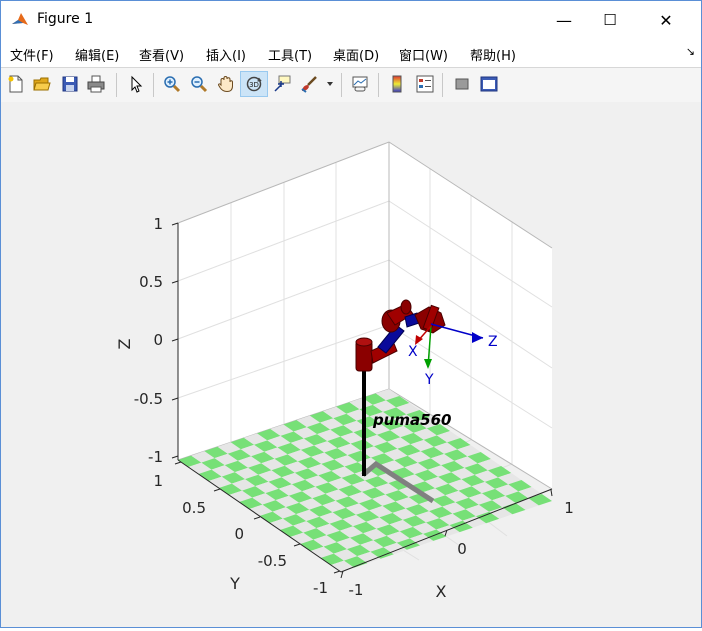 This screenshot has width=702, height=631. I want to click on frame-y-label: Y, so click(429, 380).